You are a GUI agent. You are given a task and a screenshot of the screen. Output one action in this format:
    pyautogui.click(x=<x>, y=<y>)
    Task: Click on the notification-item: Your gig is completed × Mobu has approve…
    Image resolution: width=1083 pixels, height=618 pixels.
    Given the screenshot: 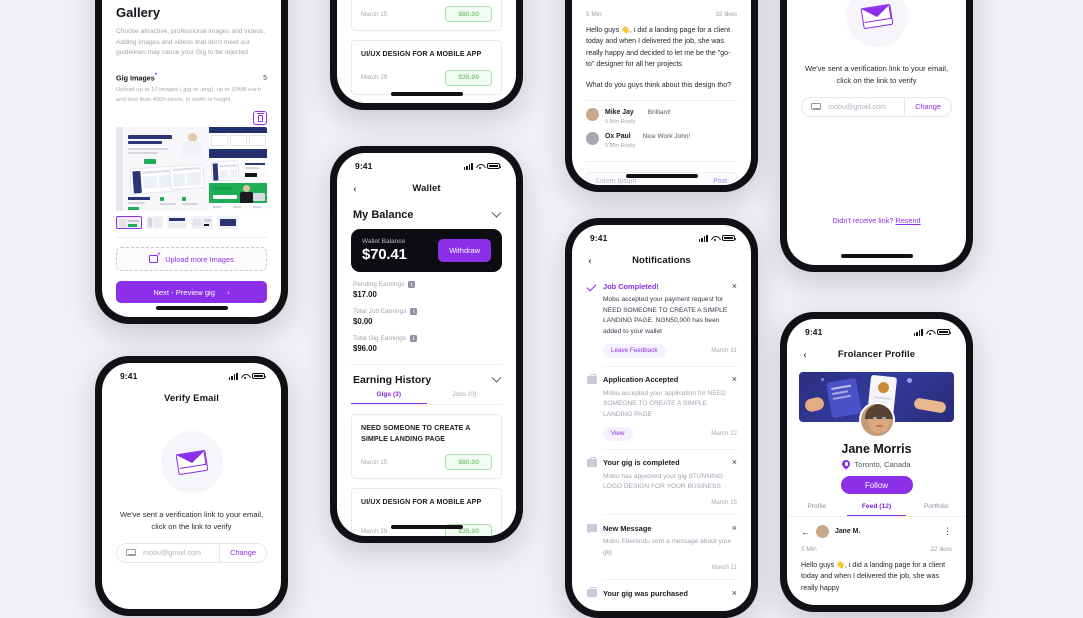 What is the action you would take?
    pyautogui.click(x=661, y=478)
    